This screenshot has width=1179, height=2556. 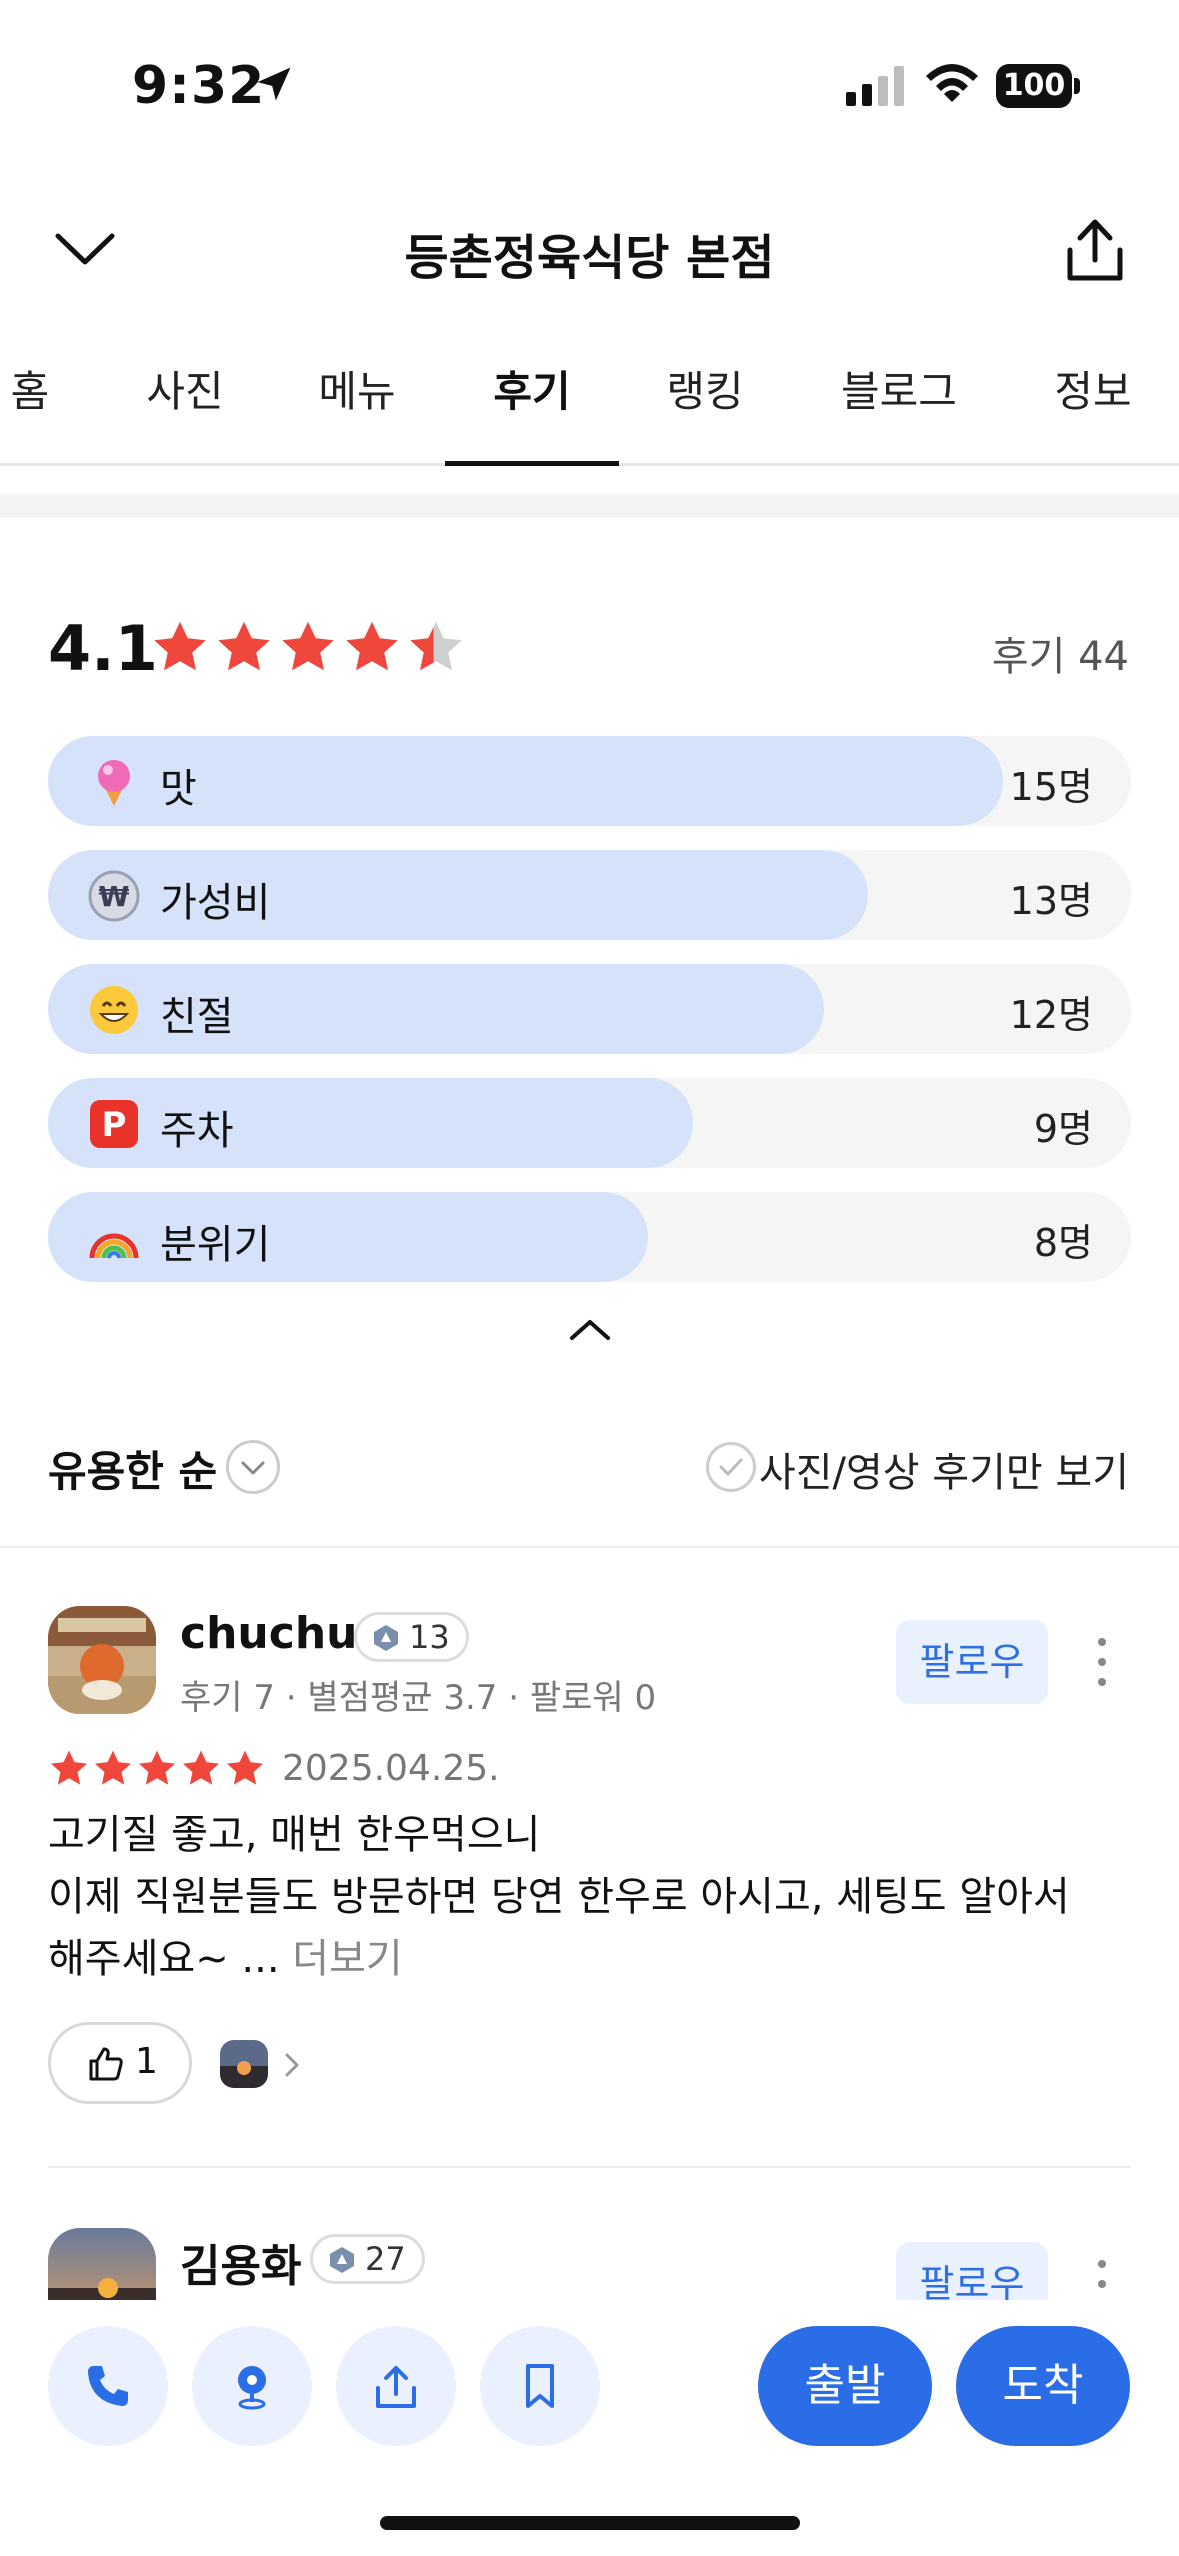 I want to click on keyword-count: 12명, so click(x=1051, y=1015).